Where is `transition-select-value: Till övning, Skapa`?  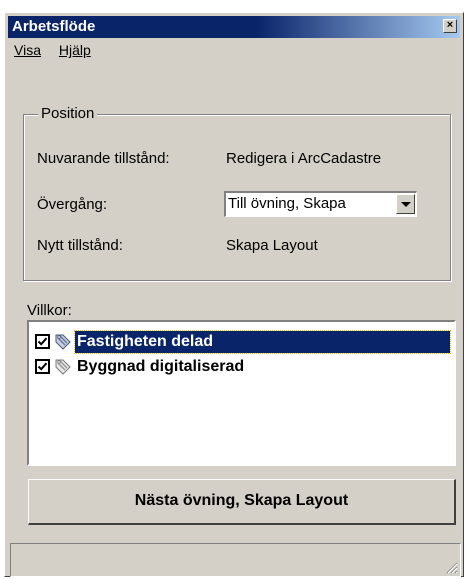 transition-select-value: Till övning, Skapa is located at coordinates (287, 203).